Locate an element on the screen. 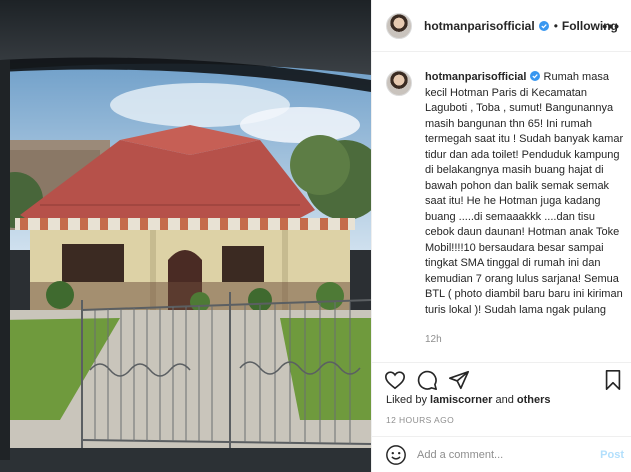 The height and width of the screenshot is (472, 631). comment-icon is located at coordinates (427, 380).